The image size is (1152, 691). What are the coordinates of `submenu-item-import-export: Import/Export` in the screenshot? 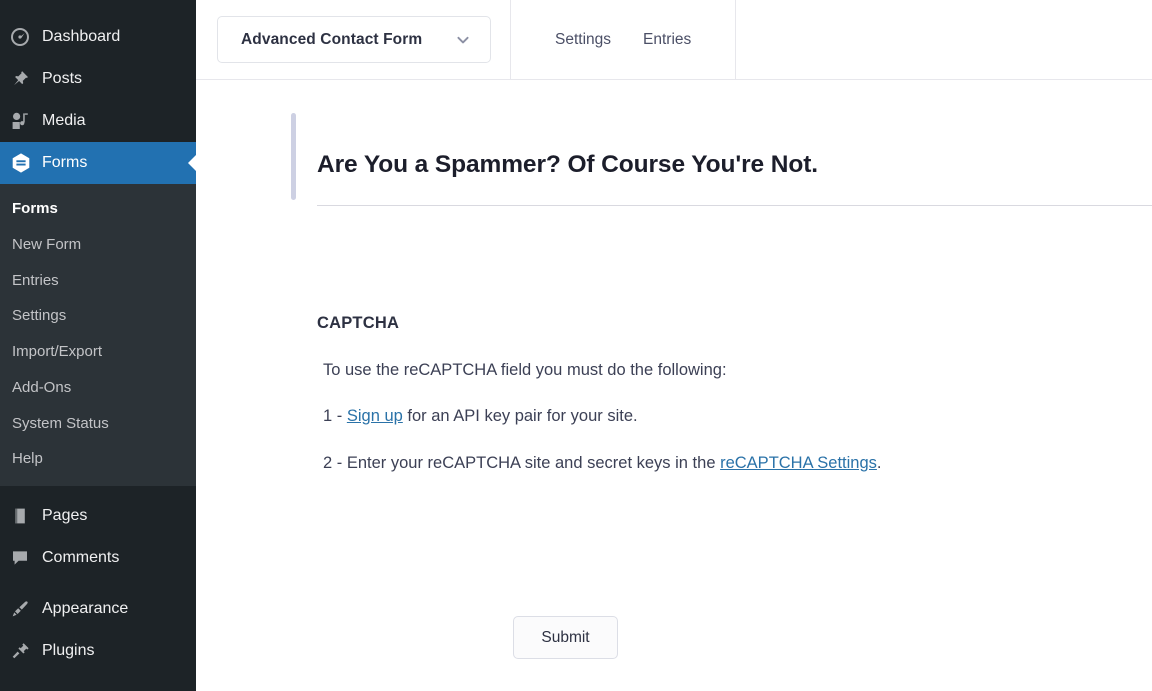 It's located at (98, 352).